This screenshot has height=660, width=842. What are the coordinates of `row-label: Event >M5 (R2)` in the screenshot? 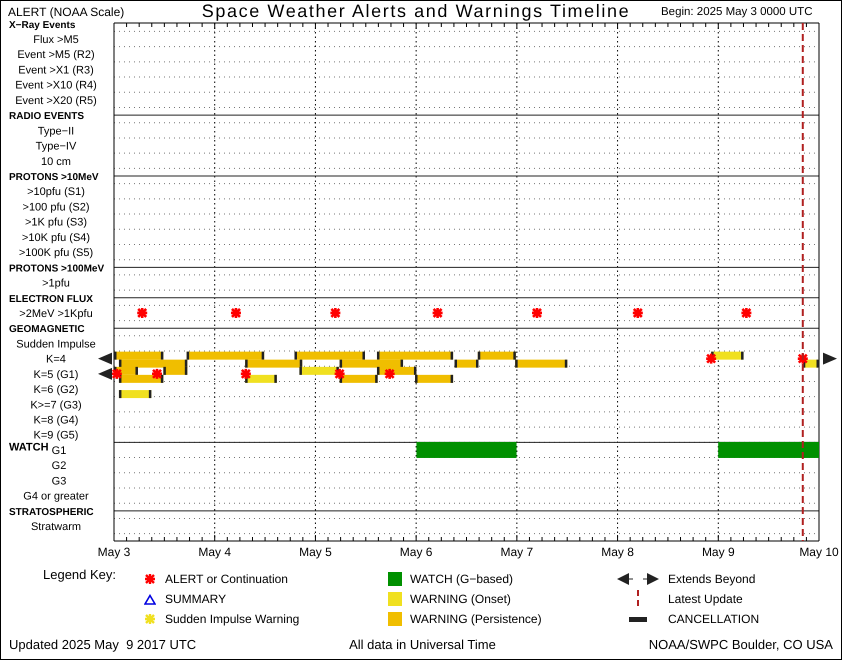 It's located at (56, 55).